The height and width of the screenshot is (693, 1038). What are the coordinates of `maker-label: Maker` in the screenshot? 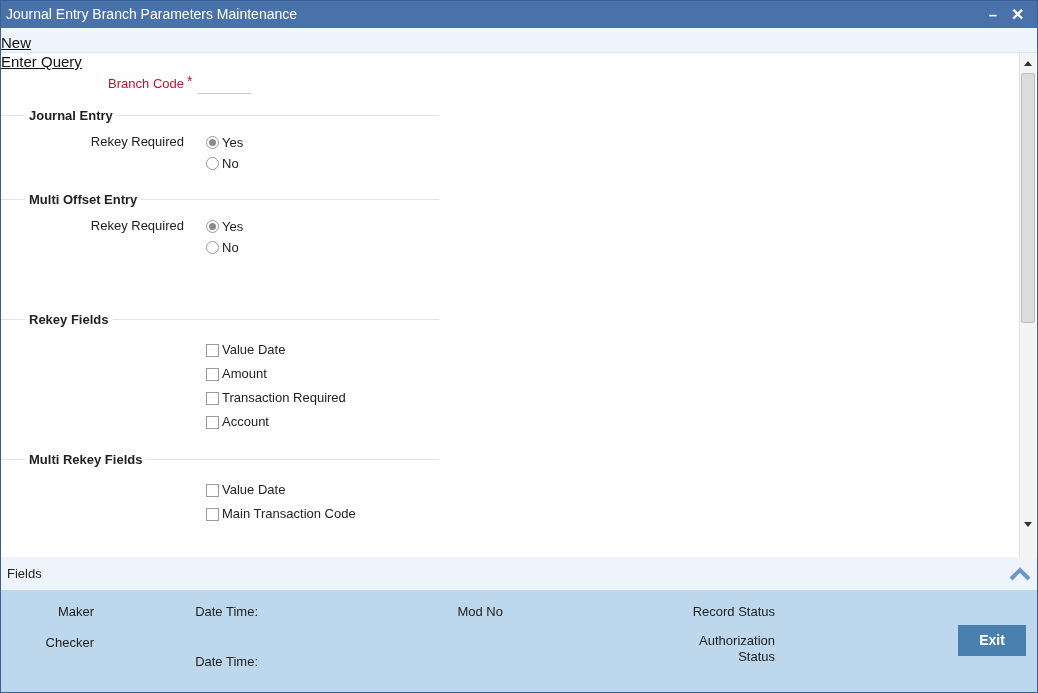 It's located at (75, 612).